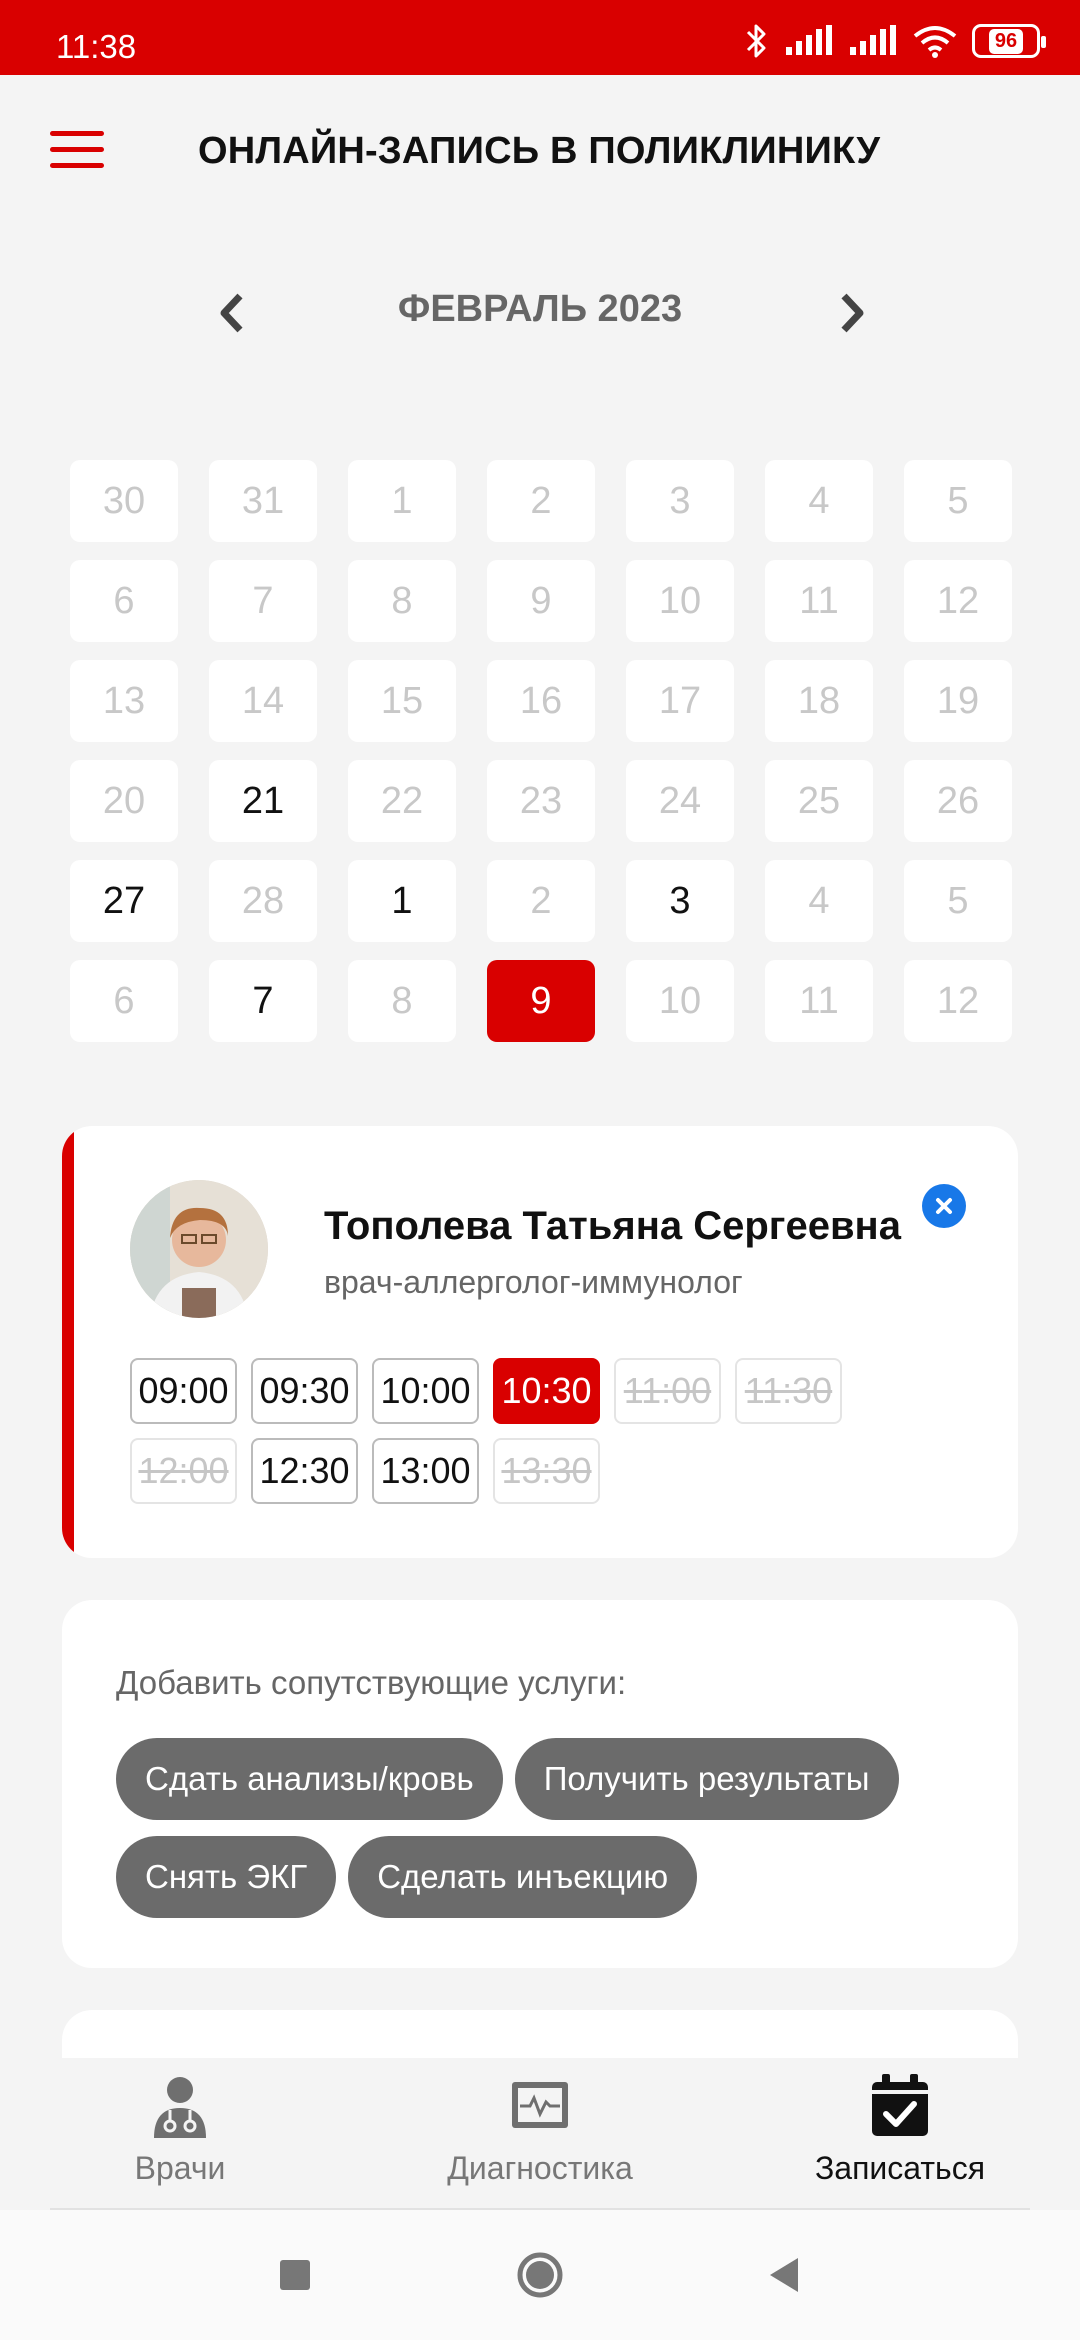 The height and width of the screenshot is (2340, 1080). I want to click on next-month-button, so click(851, 313).